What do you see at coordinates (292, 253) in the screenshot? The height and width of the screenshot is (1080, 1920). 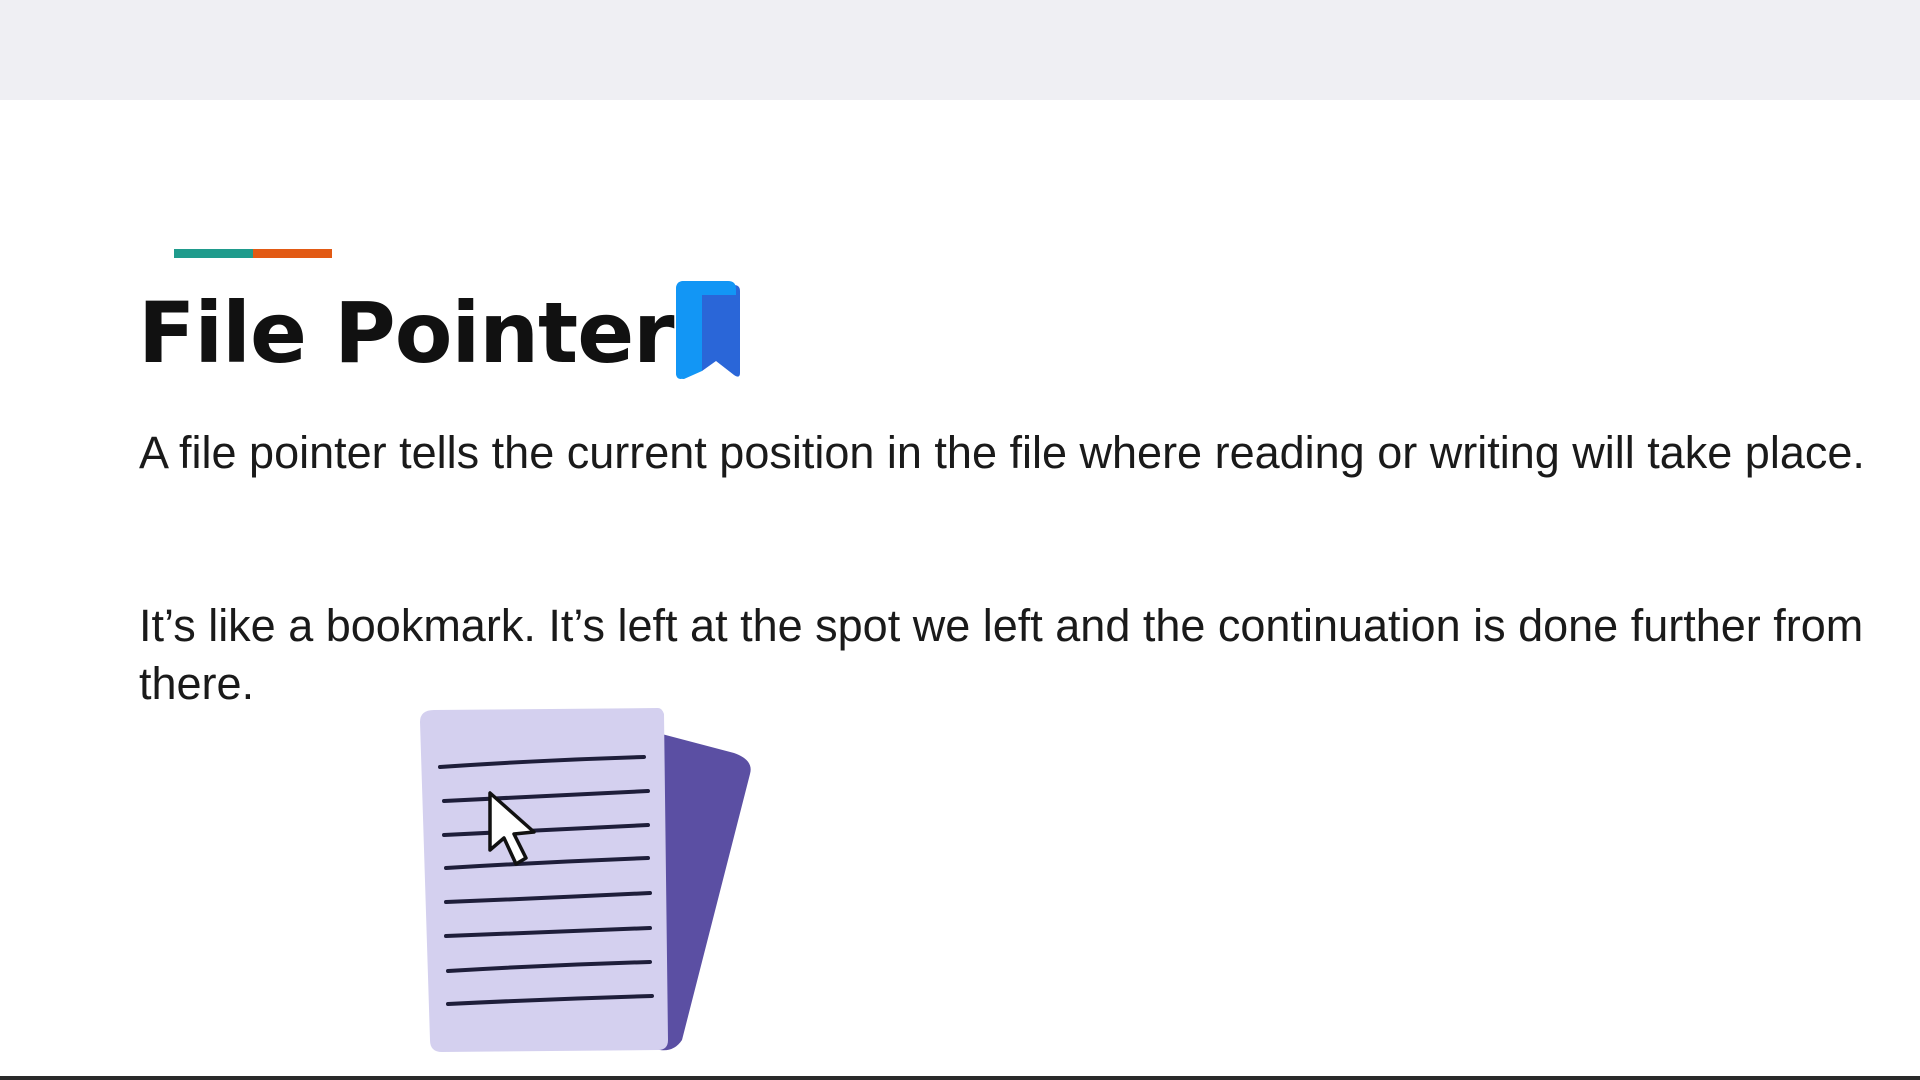 I see `accent-segment-orange` at bounding box center [292, 253].